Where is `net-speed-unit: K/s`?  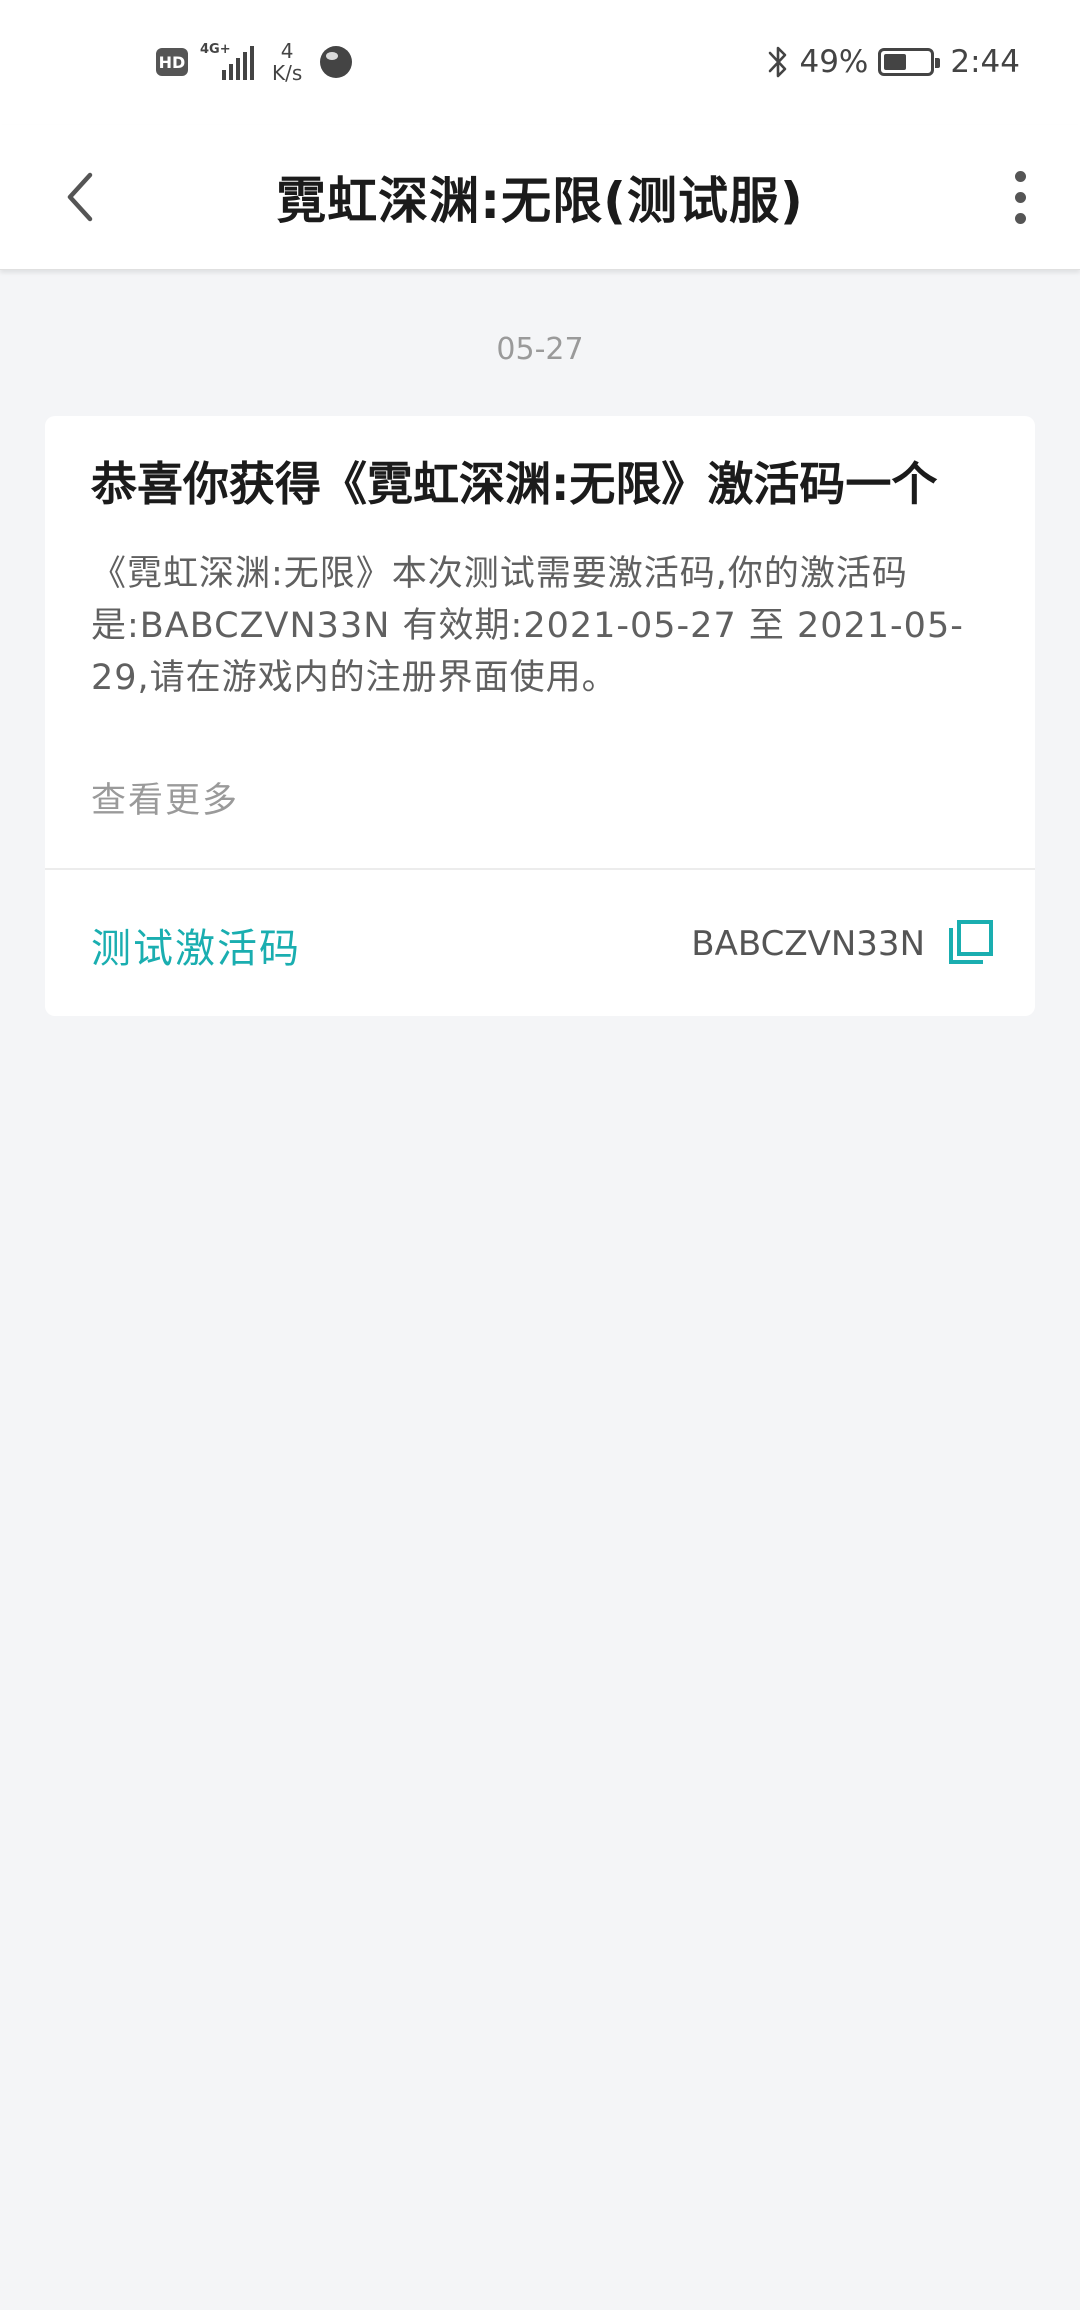
net-speed-unit: K/s is located at coordinates (287, 73).